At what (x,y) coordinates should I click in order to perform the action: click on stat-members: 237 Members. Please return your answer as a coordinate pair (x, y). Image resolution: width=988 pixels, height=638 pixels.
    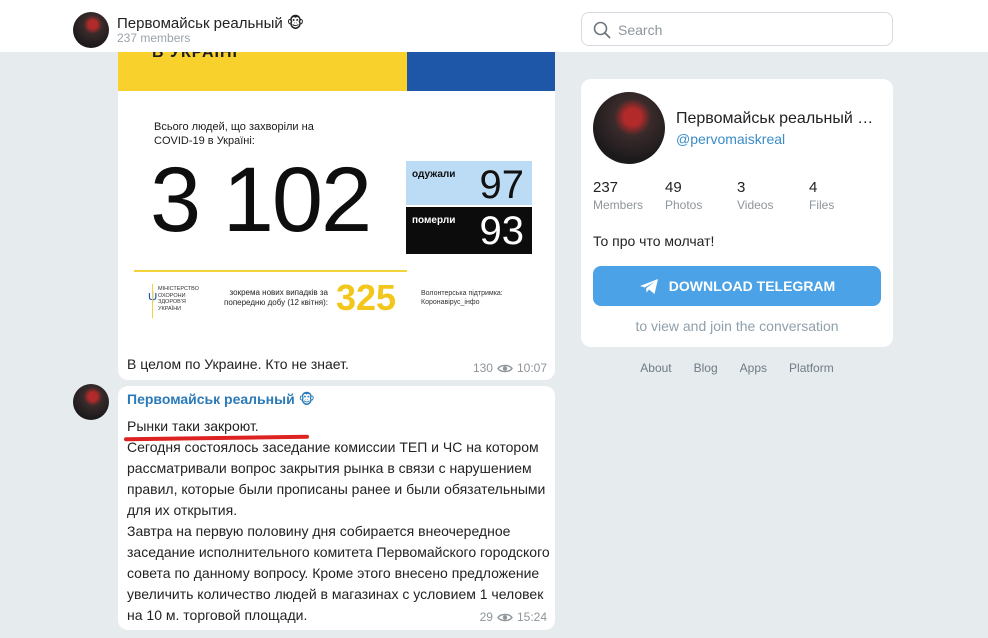
    Looking at the image, I should click on (618, 195).